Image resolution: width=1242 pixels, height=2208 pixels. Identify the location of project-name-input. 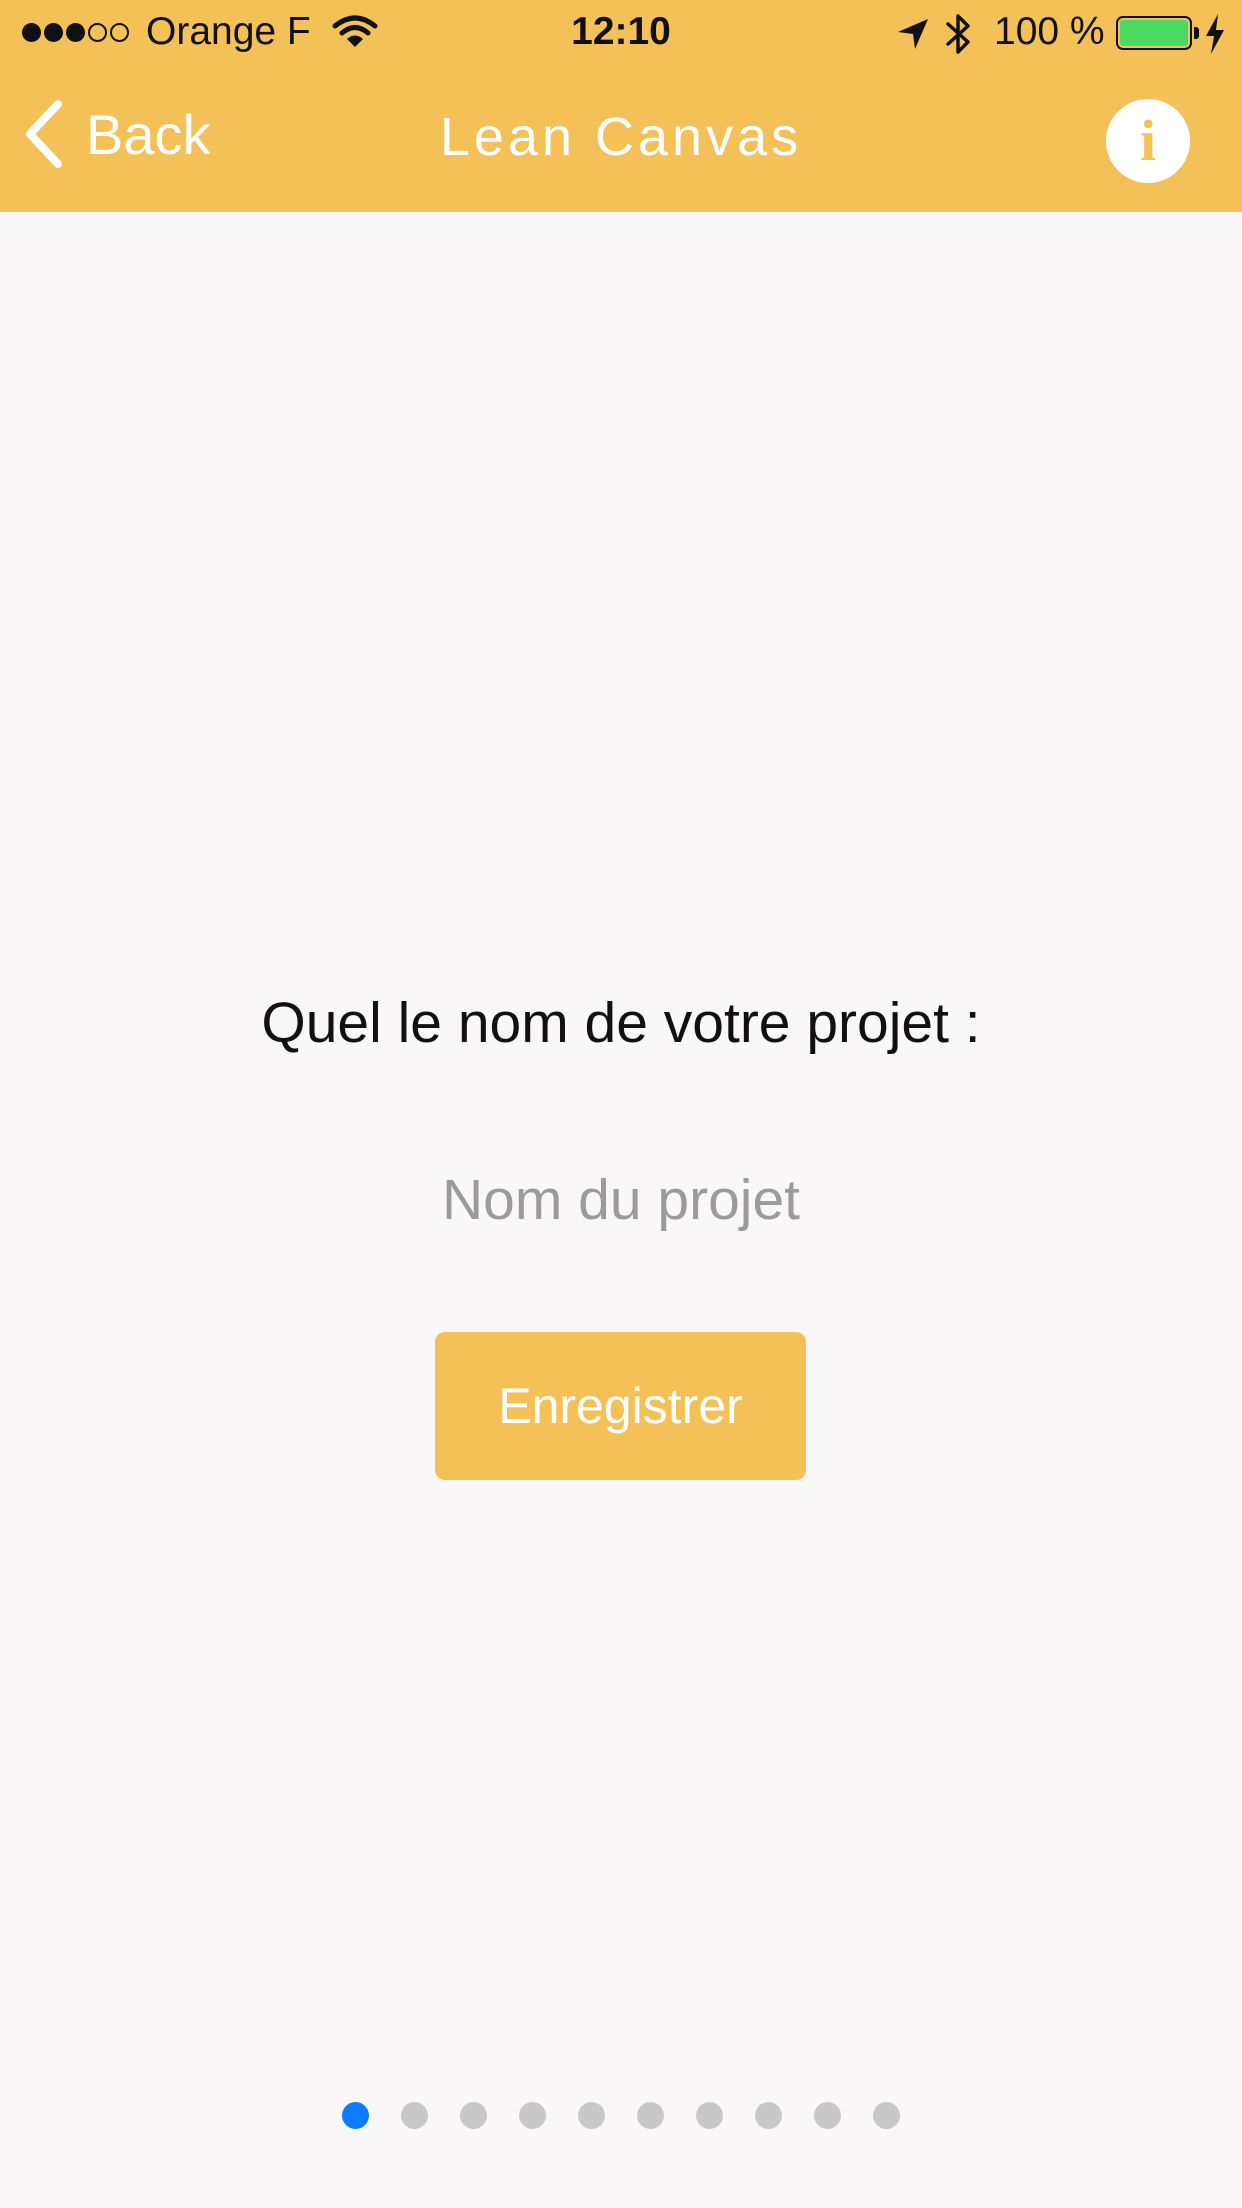
(621, 1200).